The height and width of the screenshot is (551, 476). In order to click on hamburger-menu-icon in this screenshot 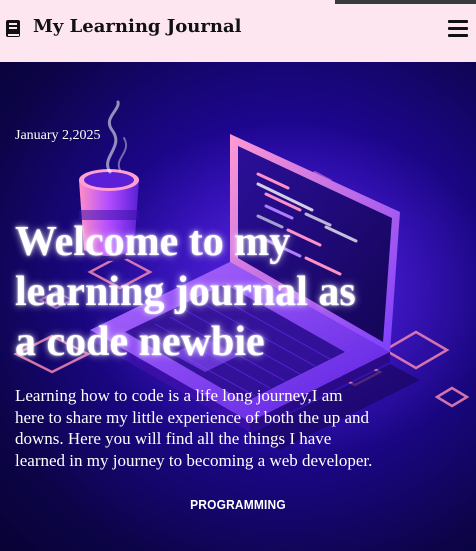, I will do `click(458, 29)`.